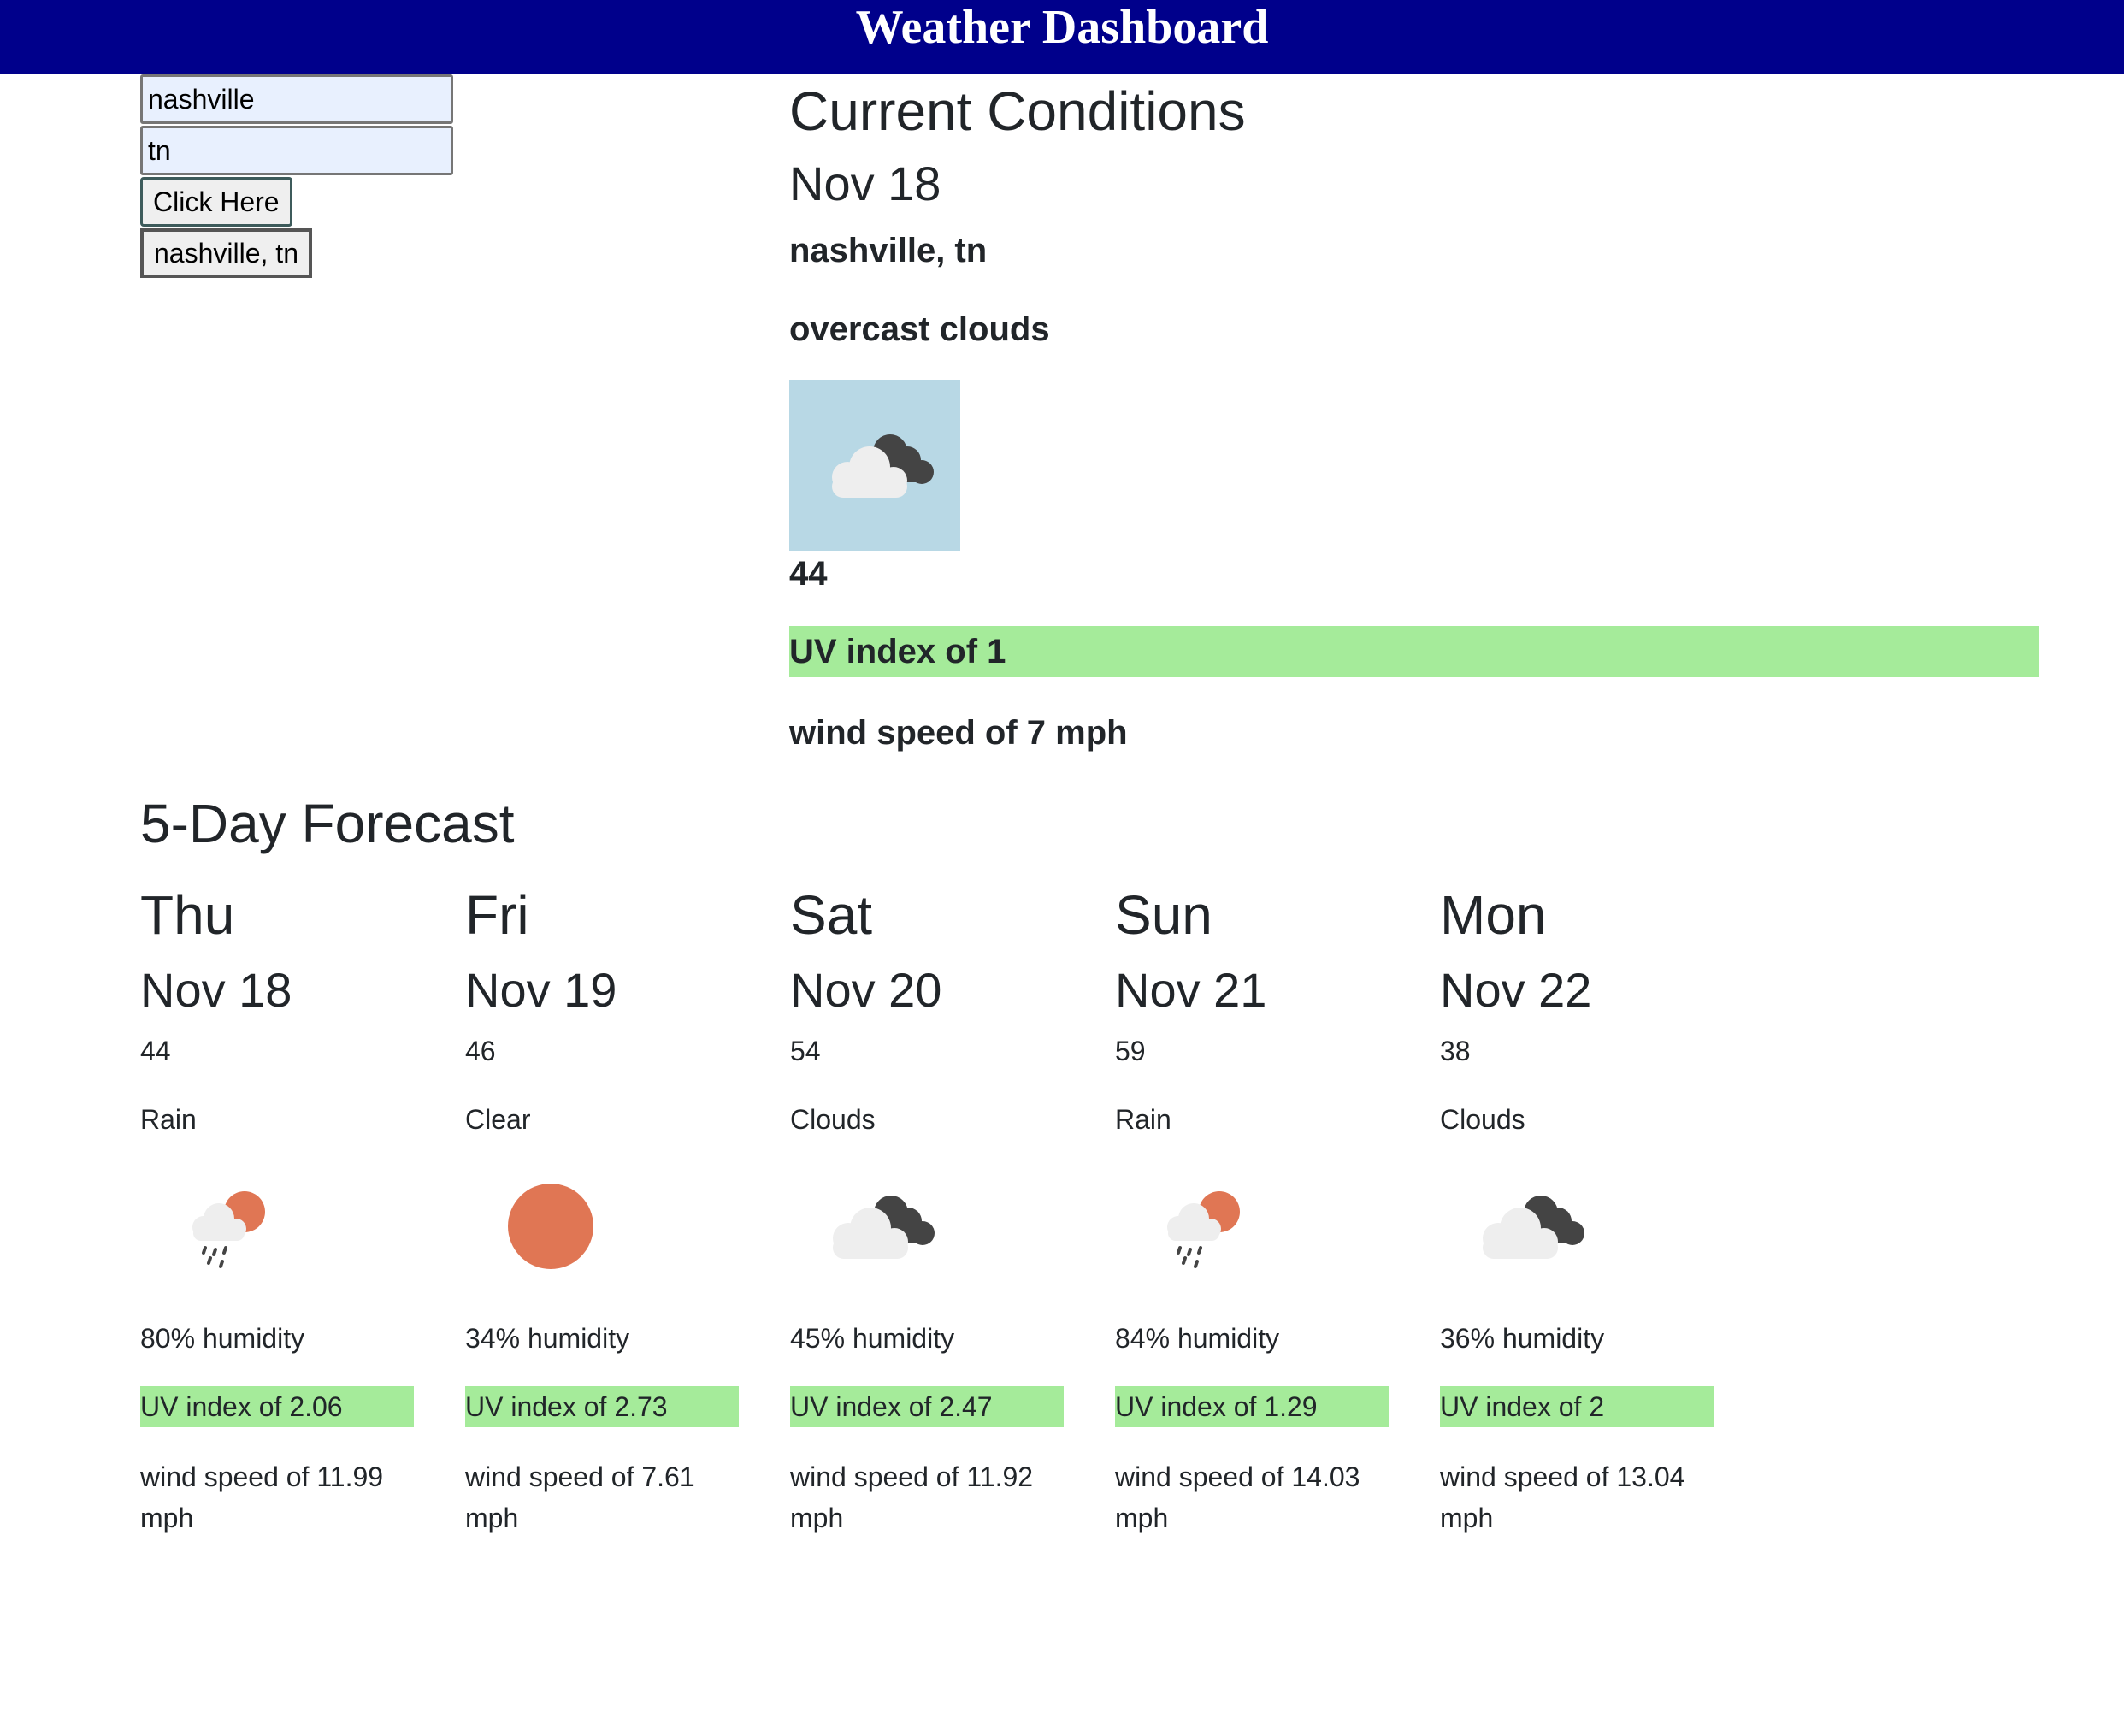 The image size is (2124, 1736). What do you see at coordinates (920, 329) in the screenshot?
I see `current-description: overcast clouds` at bounding box center [920, 329].